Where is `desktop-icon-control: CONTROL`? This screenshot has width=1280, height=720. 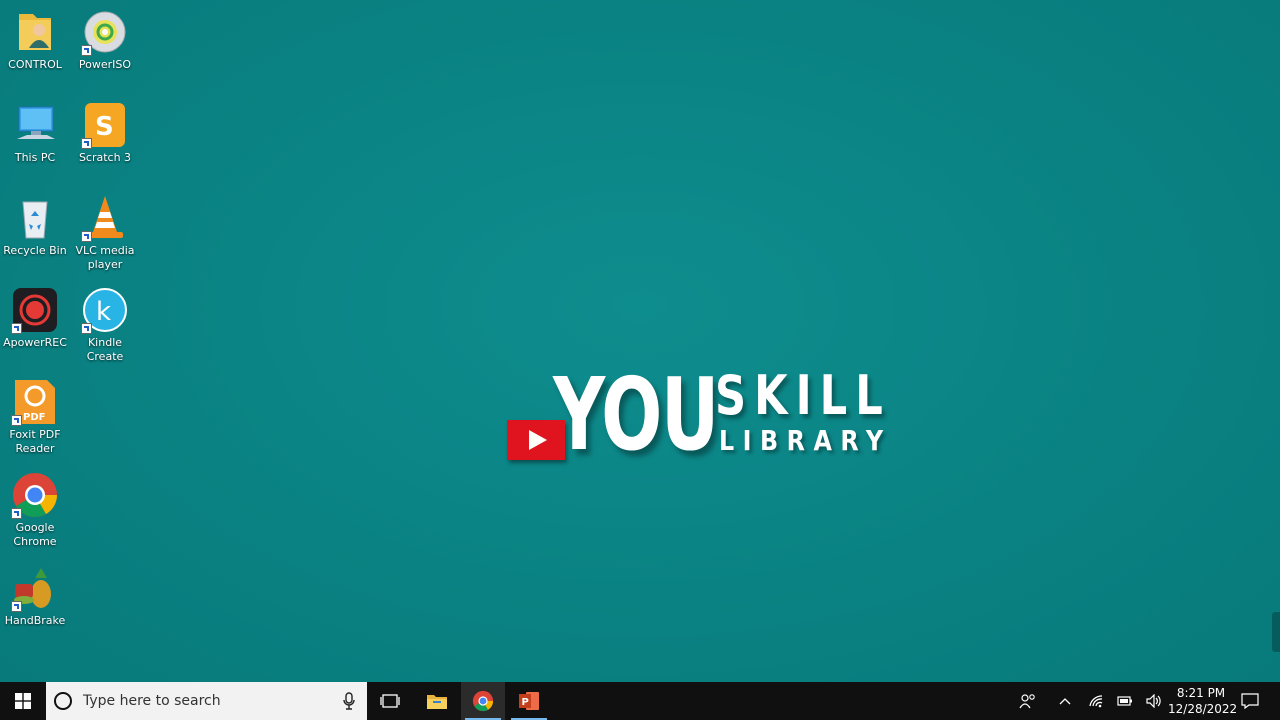 desktop-icon-control: CONTROL is located at coordinates (35, 40).